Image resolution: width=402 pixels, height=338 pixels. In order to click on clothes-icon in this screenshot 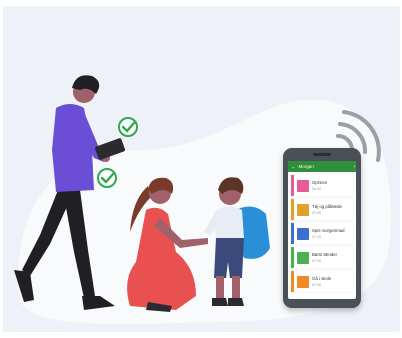, I will do `click(303, 209)`.